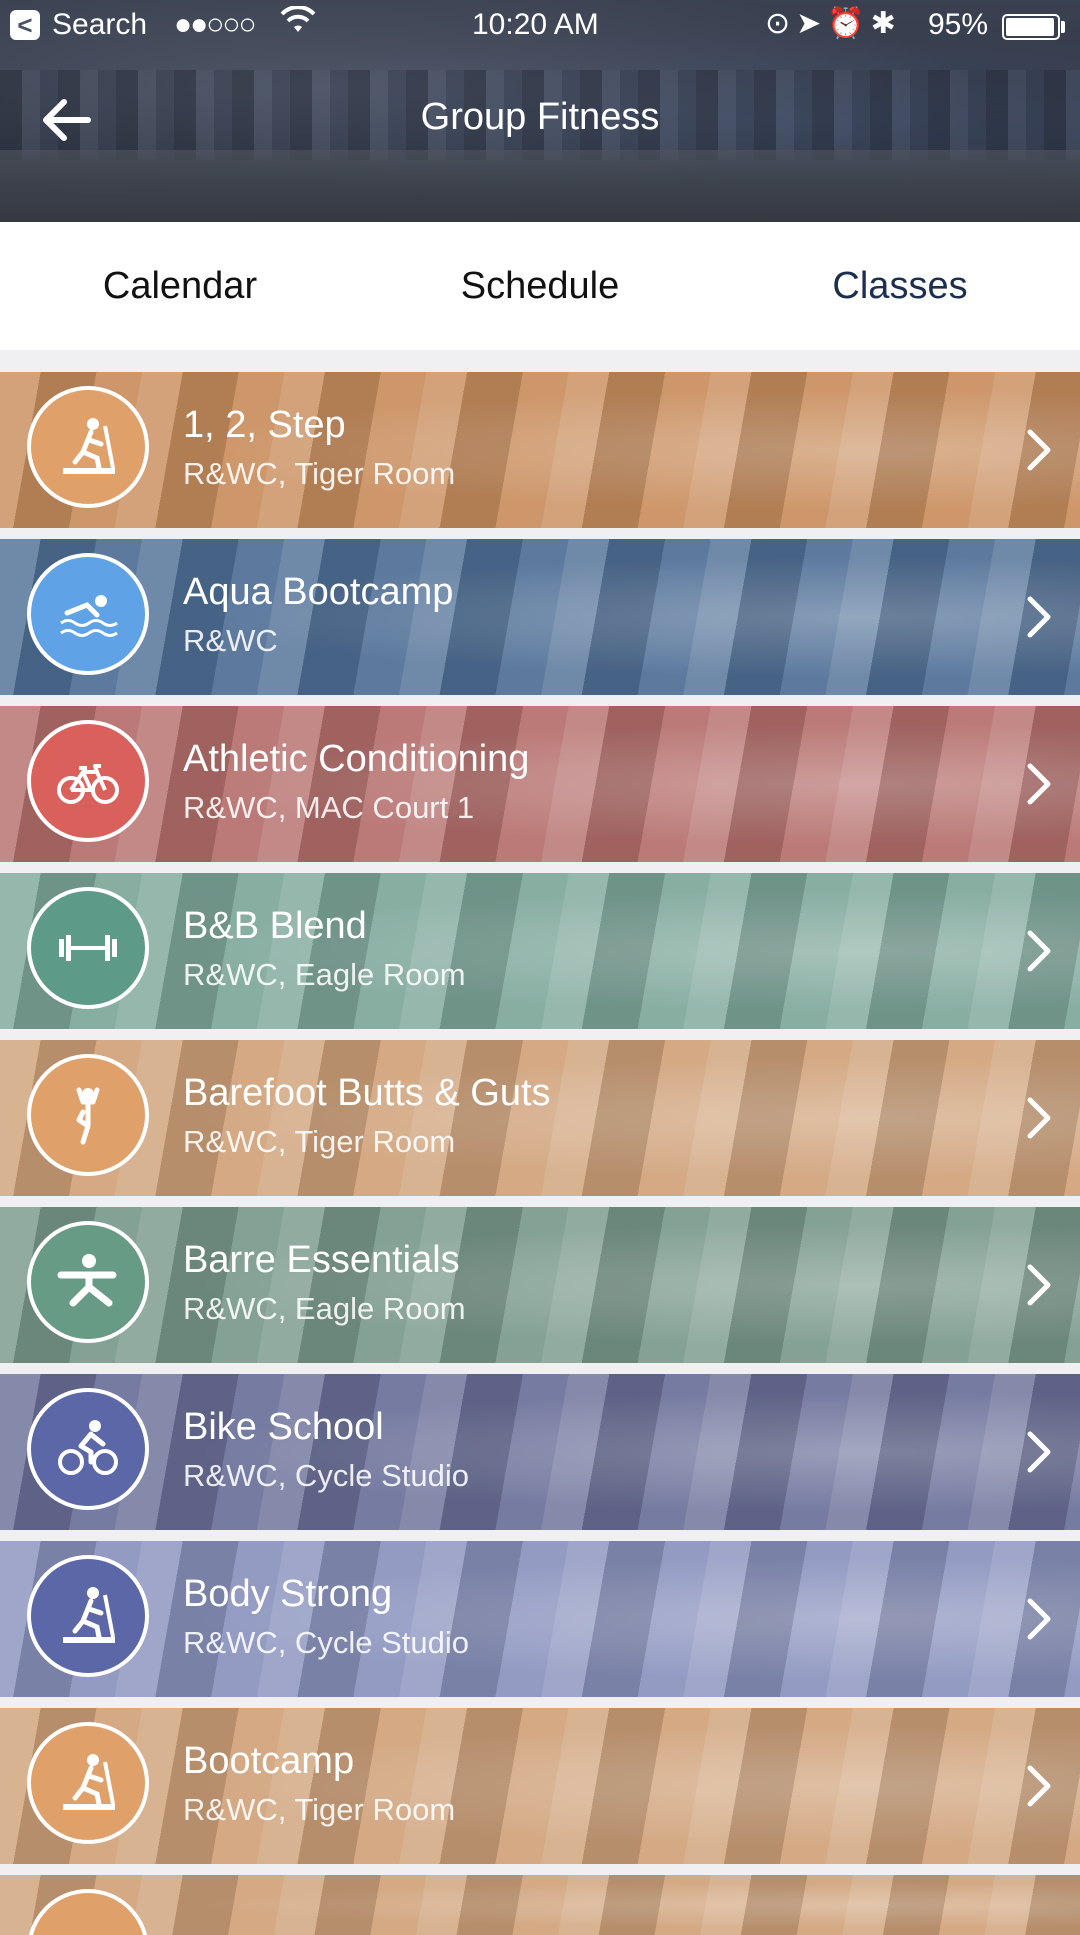  I want to click on tab-bar: Calendar Schedule Classes, so click(540, 286).